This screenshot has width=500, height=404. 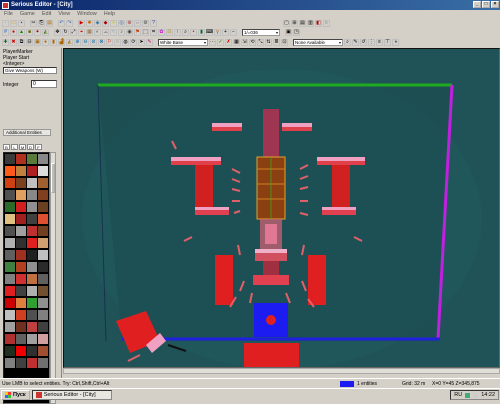 What do you see at coordinates (495, 4) in the screenshot?
I see `close-button: ×` at bounding box center [495, 4].